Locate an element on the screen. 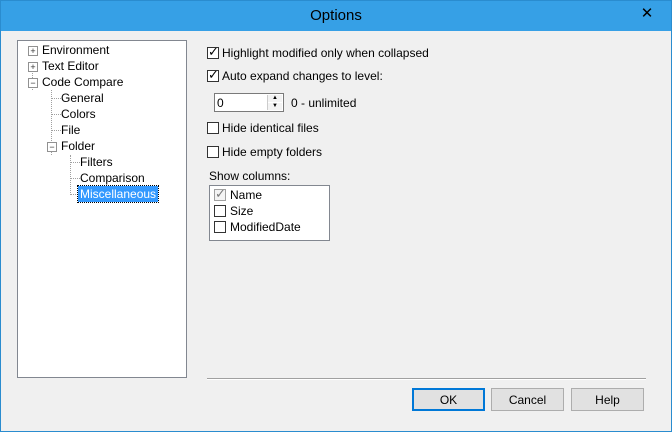  column-modifieddate-label: ModifiedDate is located at coordinates (265, 227).